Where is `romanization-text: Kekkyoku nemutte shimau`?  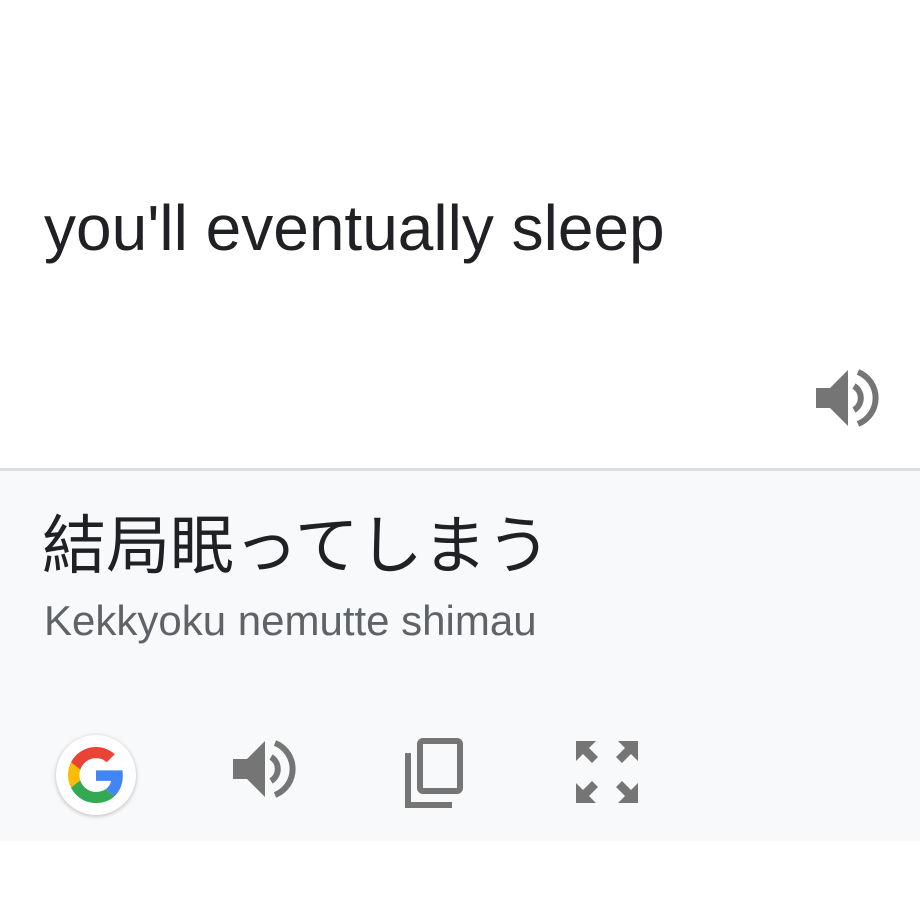 romanization-text: Kekkyoku nemutte shimau is located at coordinates (290, 620).